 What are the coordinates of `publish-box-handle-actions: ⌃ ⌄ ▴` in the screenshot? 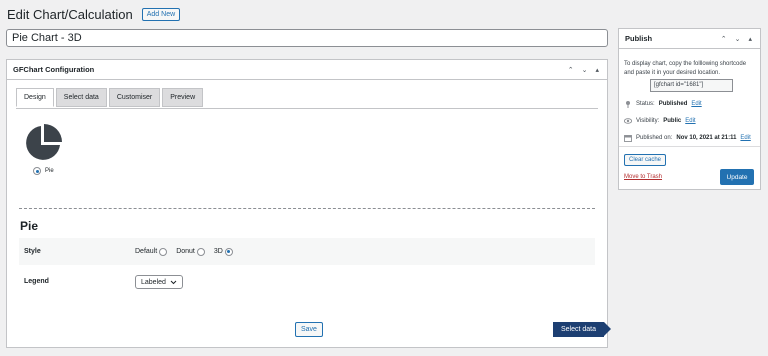 It's located at (740, 39).